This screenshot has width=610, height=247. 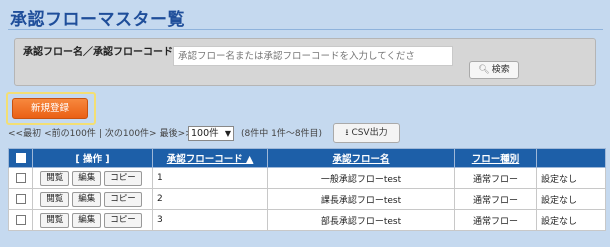 I want to click on csv-export-button: ⭳ CSV出力, so click(x=366, y=133).